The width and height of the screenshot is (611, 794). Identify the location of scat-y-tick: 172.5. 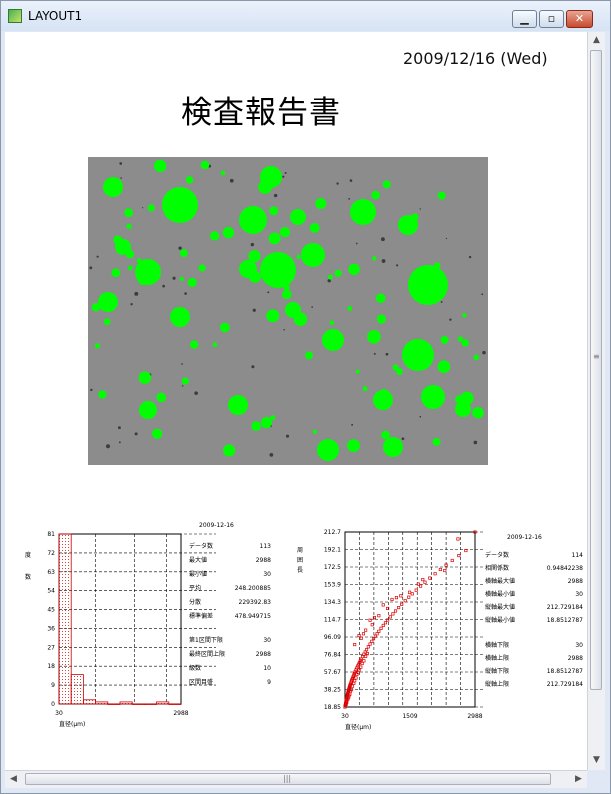
(332, 567).